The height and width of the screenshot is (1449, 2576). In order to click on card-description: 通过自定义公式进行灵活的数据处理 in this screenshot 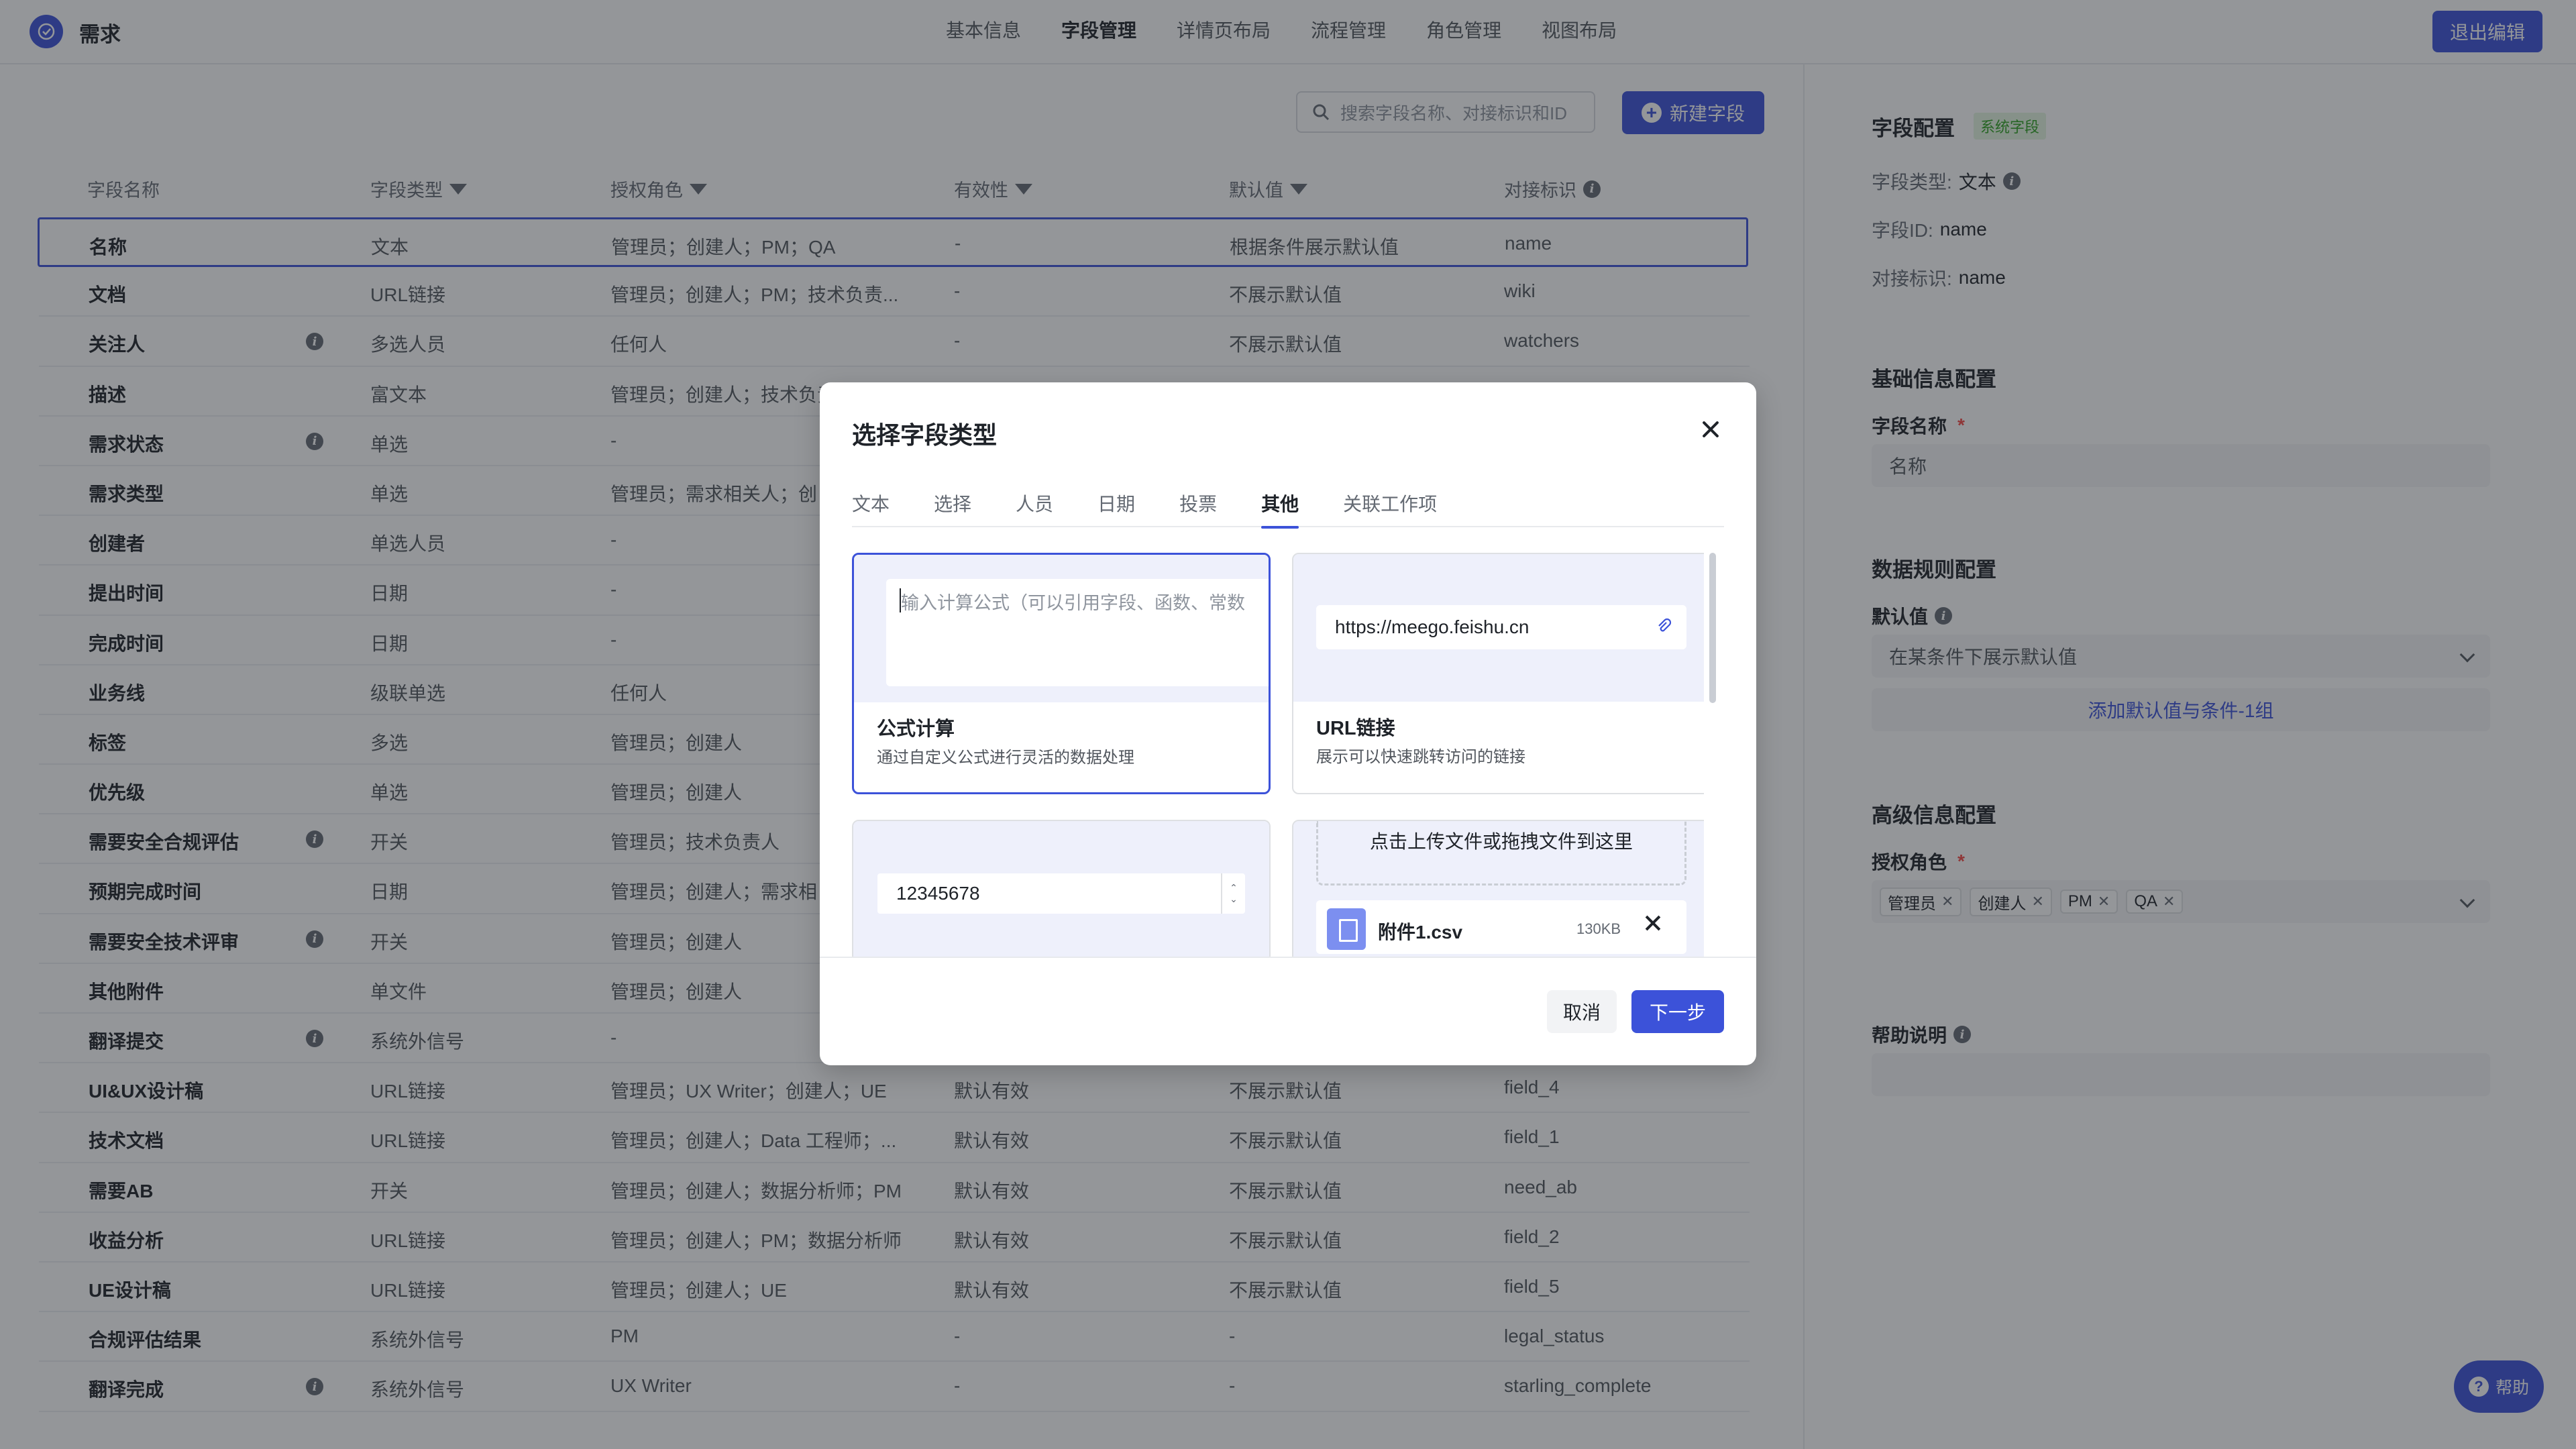, I will do `click(1005, 758)`.